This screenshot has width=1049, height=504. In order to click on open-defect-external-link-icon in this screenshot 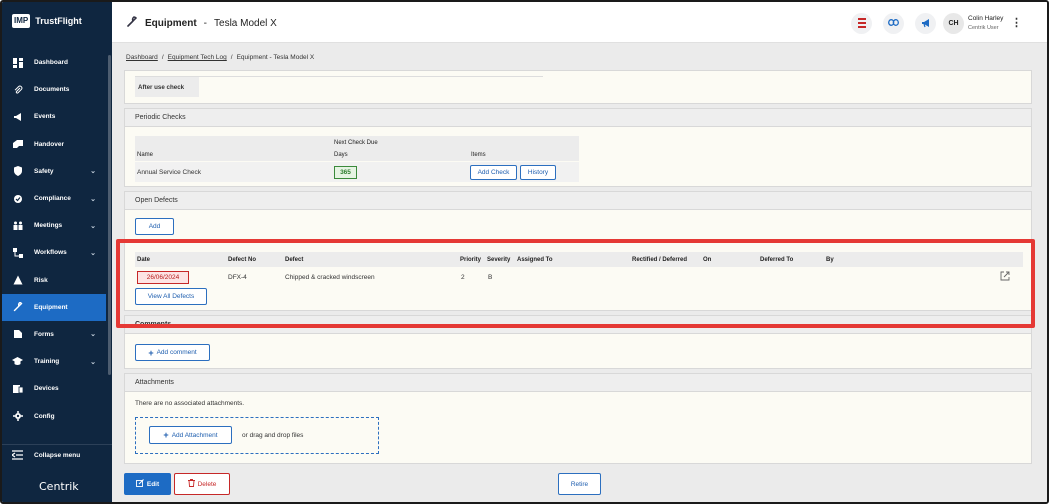, I will do `click(1005, 277)`.